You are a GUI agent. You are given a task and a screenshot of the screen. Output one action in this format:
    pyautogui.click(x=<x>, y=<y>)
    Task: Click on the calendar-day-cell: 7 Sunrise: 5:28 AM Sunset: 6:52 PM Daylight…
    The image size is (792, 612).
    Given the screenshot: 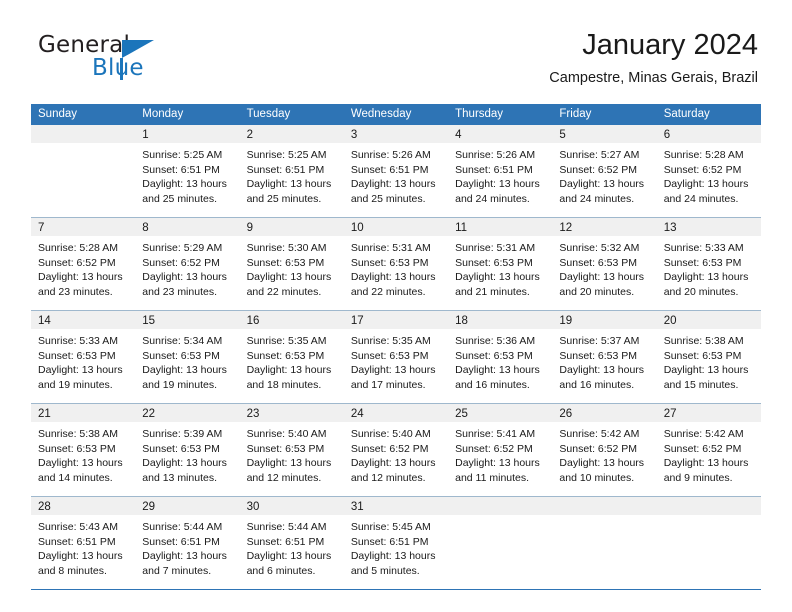 What is the action you would take?
    pyautogui.click(x=83, y=264)
    